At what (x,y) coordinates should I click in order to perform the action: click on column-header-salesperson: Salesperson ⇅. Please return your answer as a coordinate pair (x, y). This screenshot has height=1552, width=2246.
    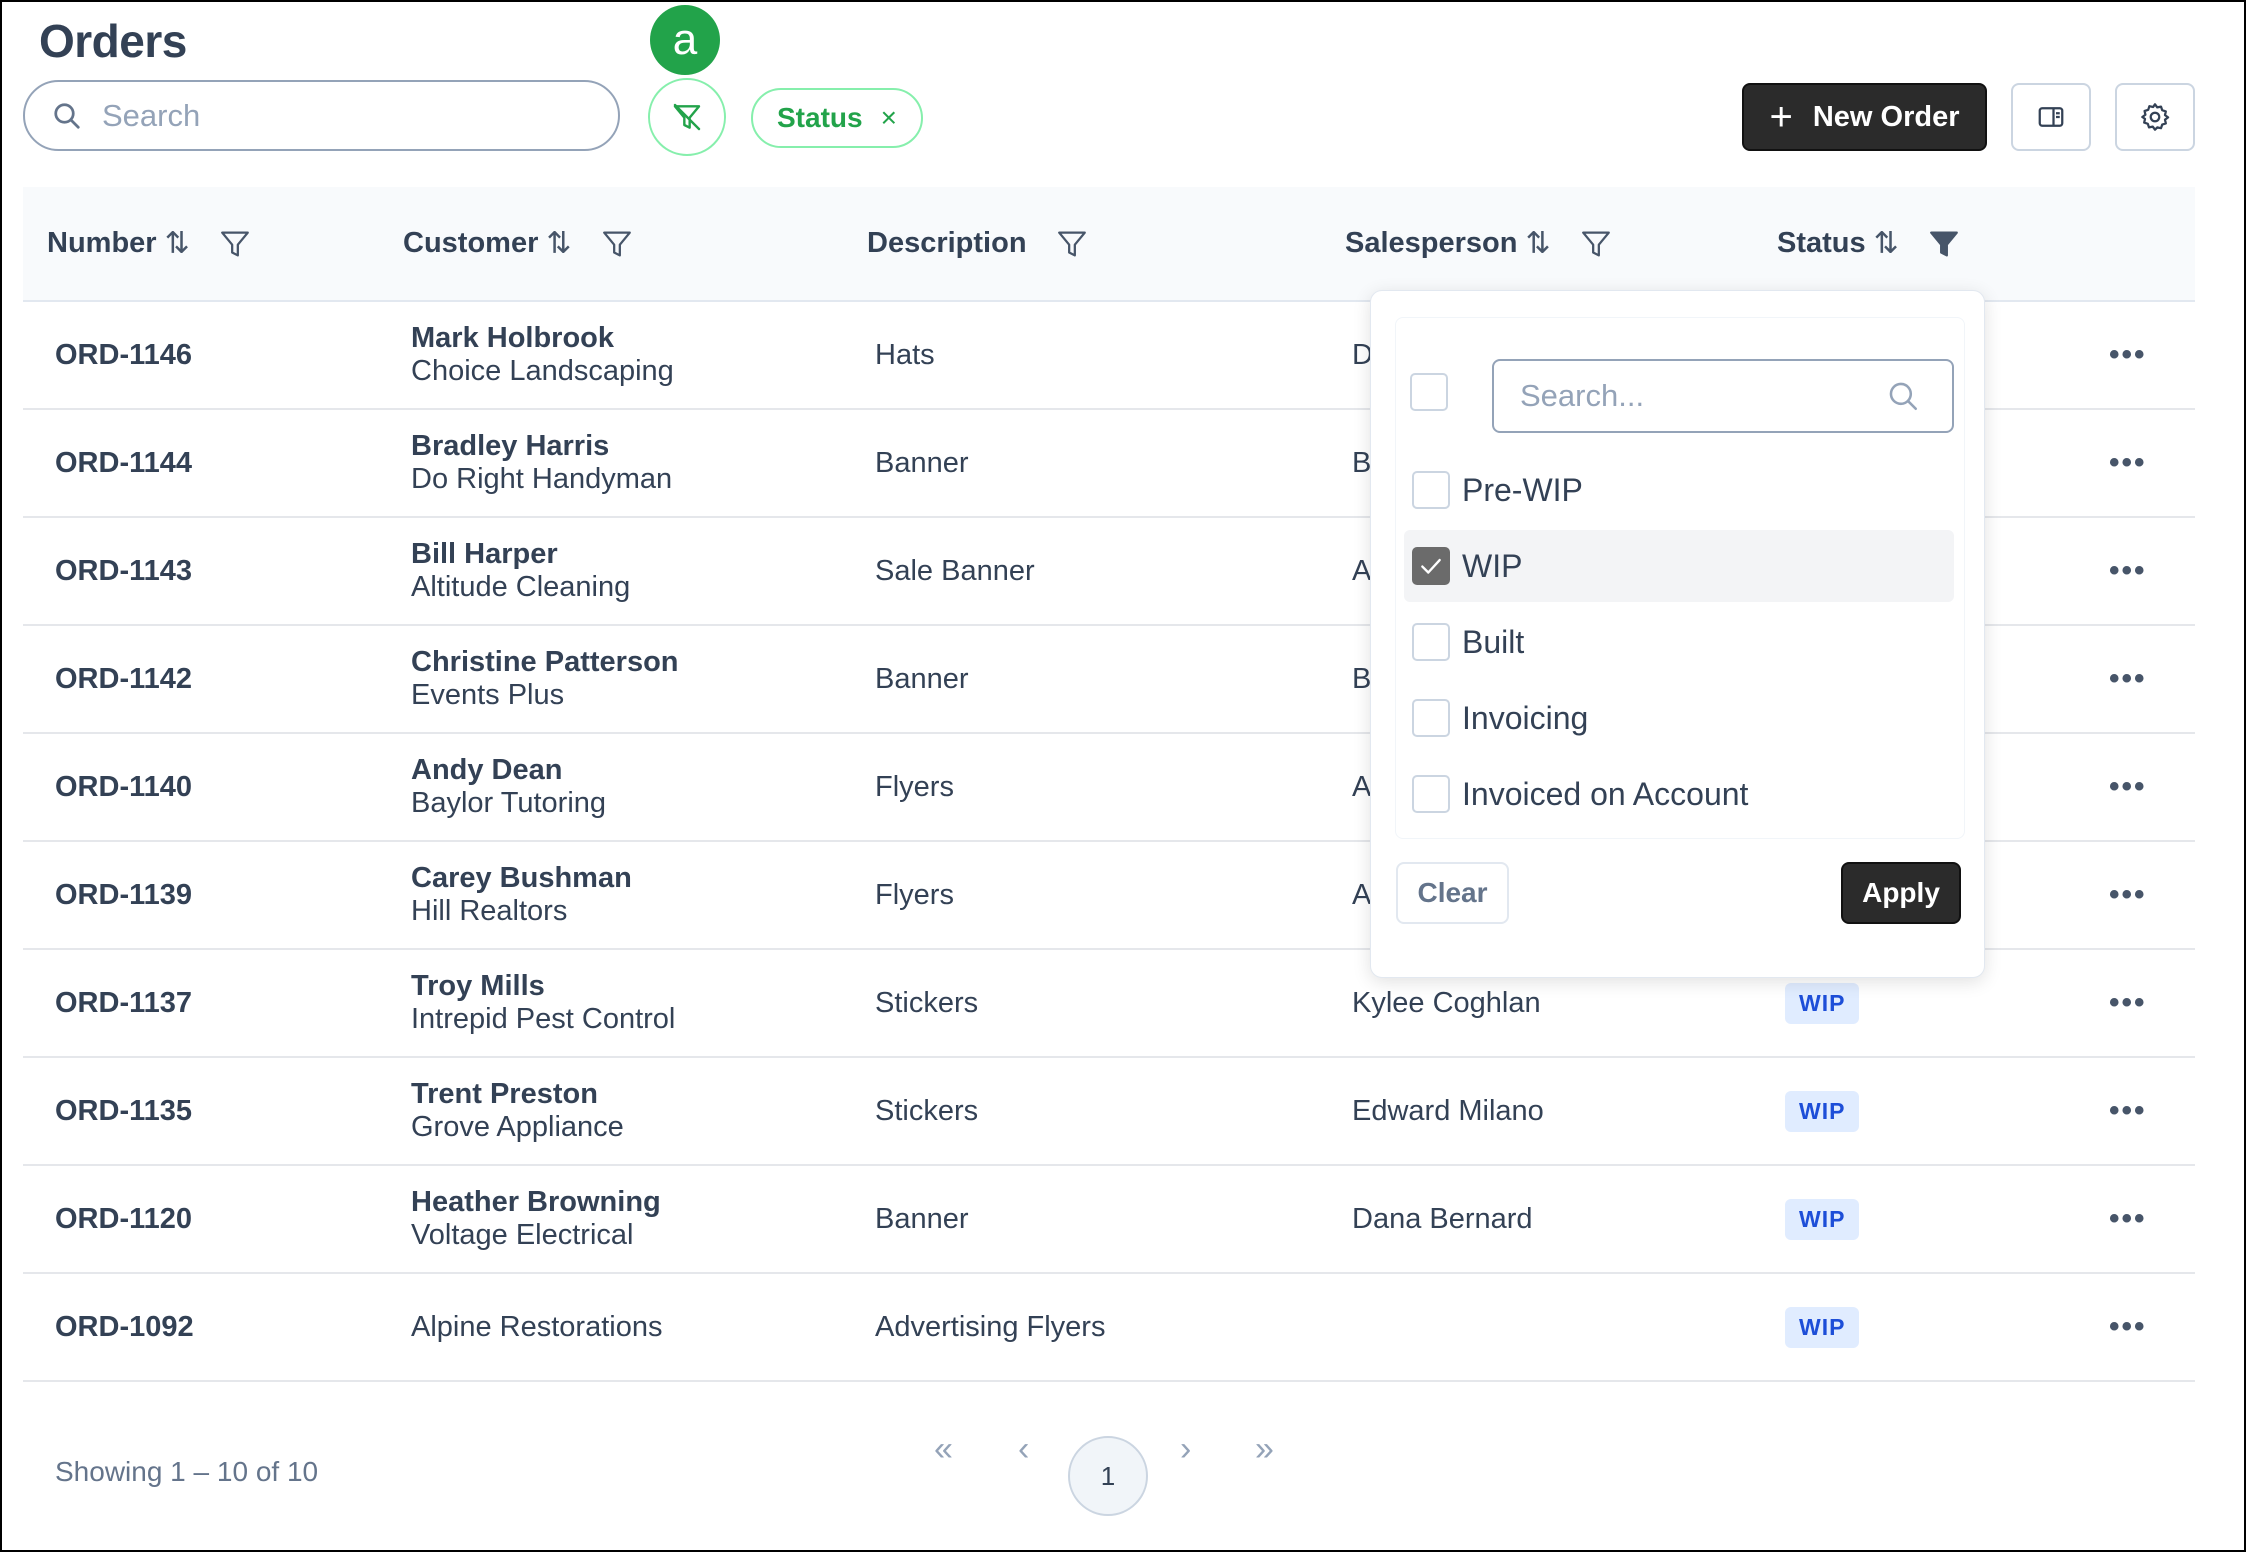
    Looking at the image, I should click on (1479, 243).